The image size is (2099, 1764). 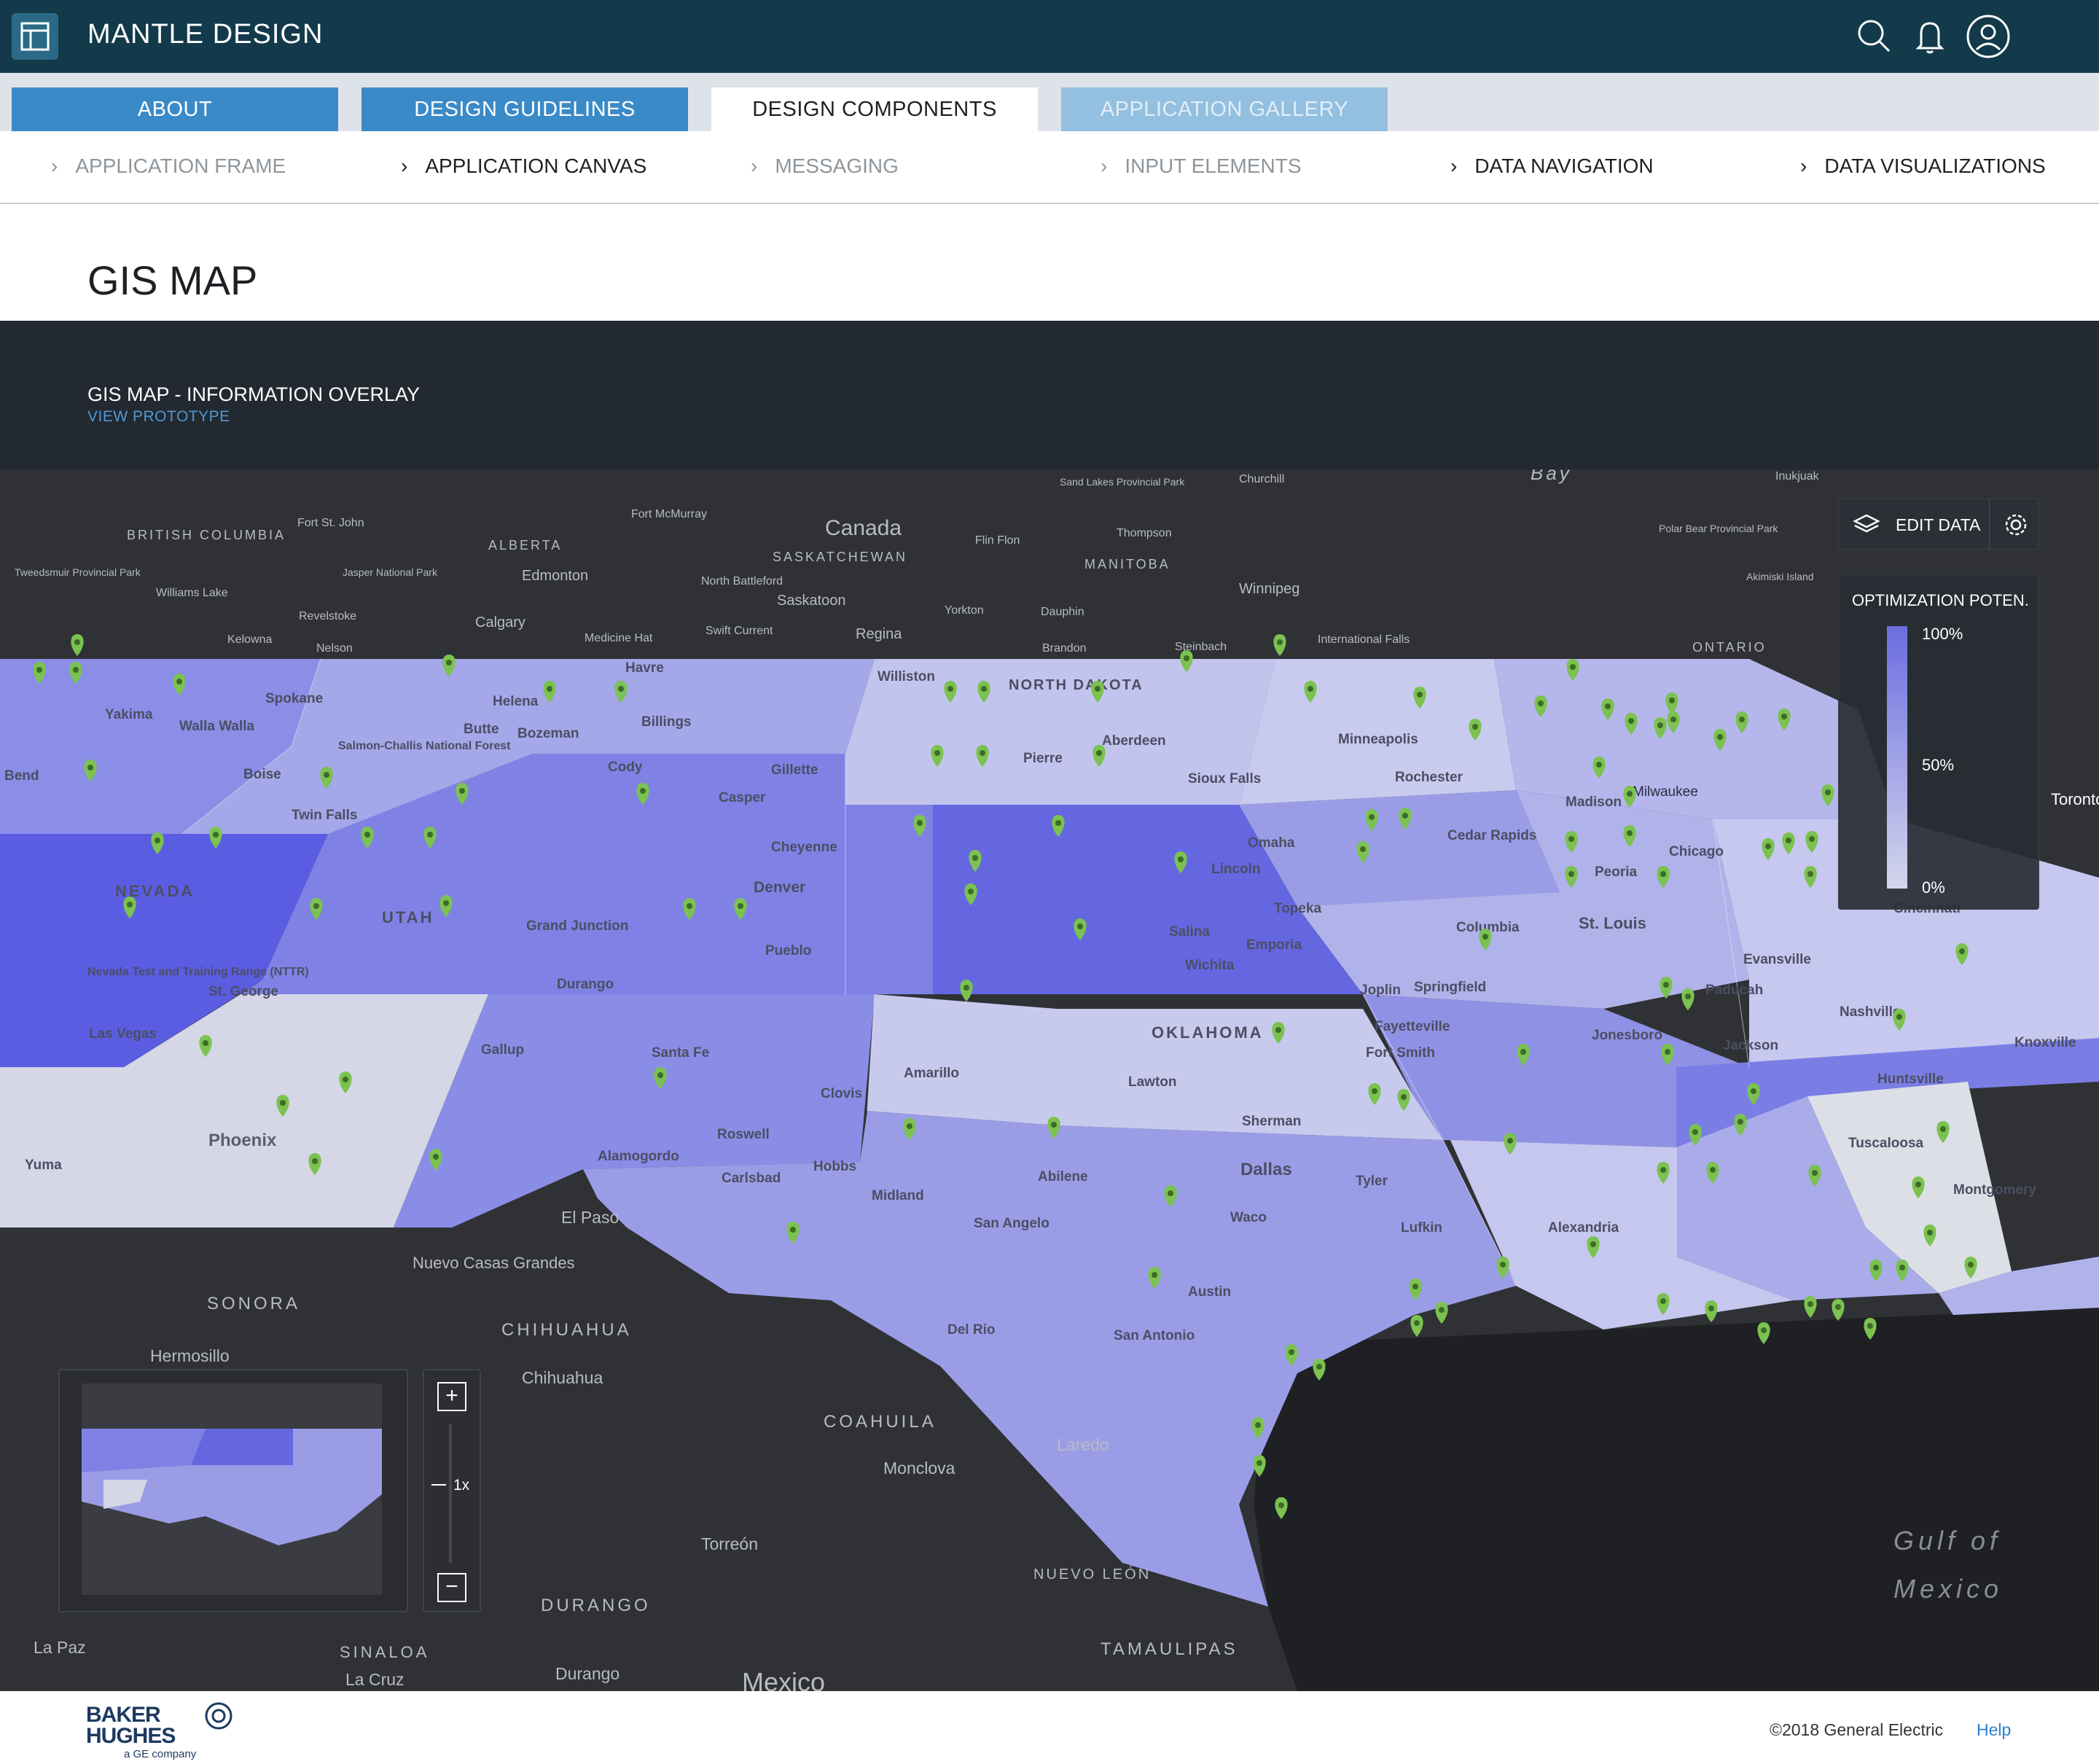 What do you see at coordinates (35, 36) in the screenshot?
I see `layout-icon` at bounding box center [35, 36].